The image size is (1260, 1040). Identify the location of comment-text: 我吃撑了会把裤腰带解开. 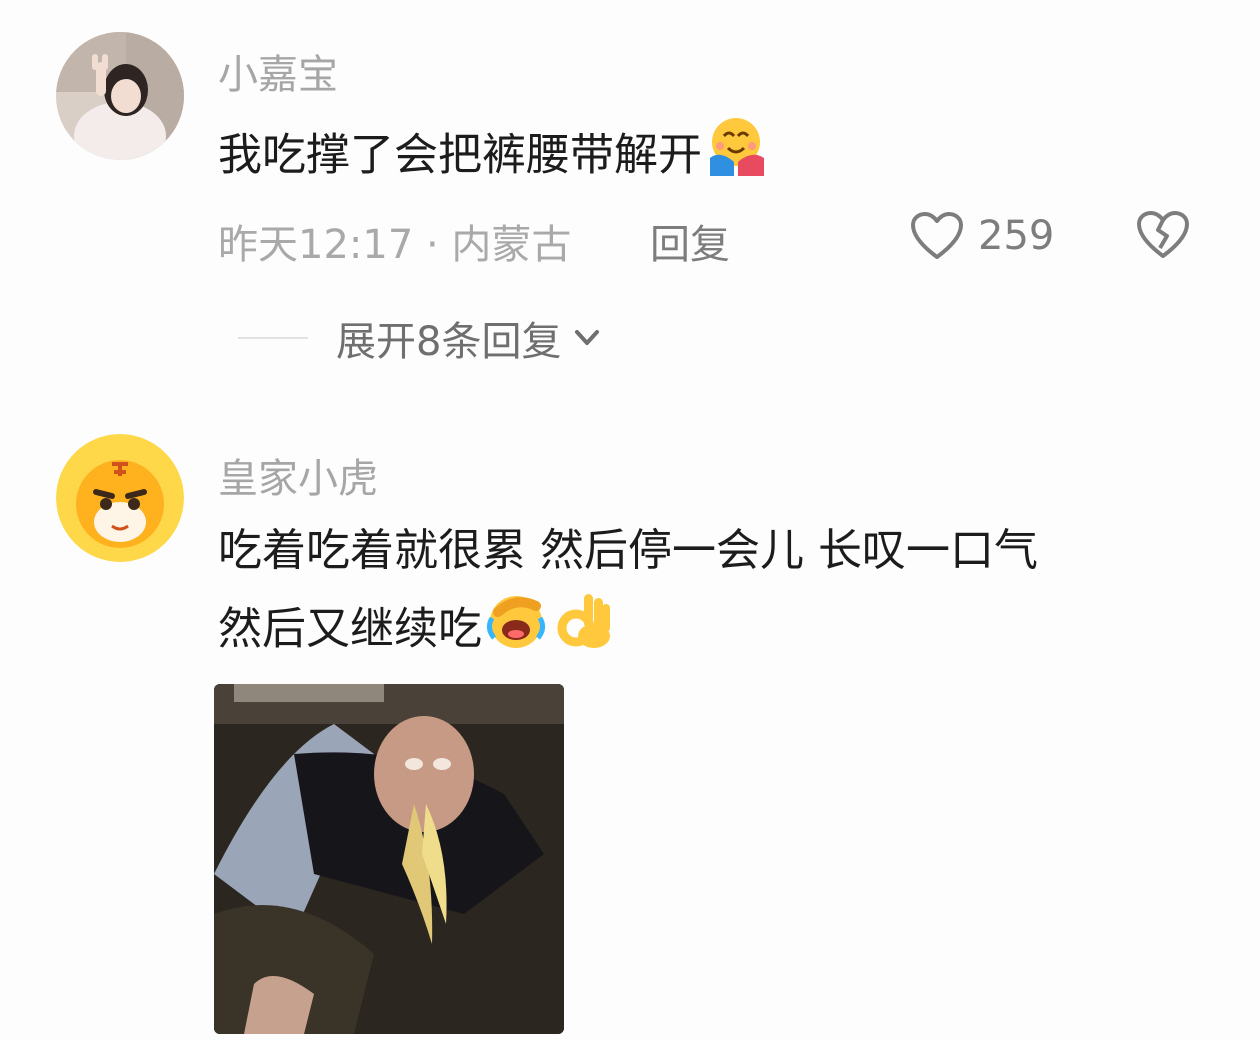
(493, 157).